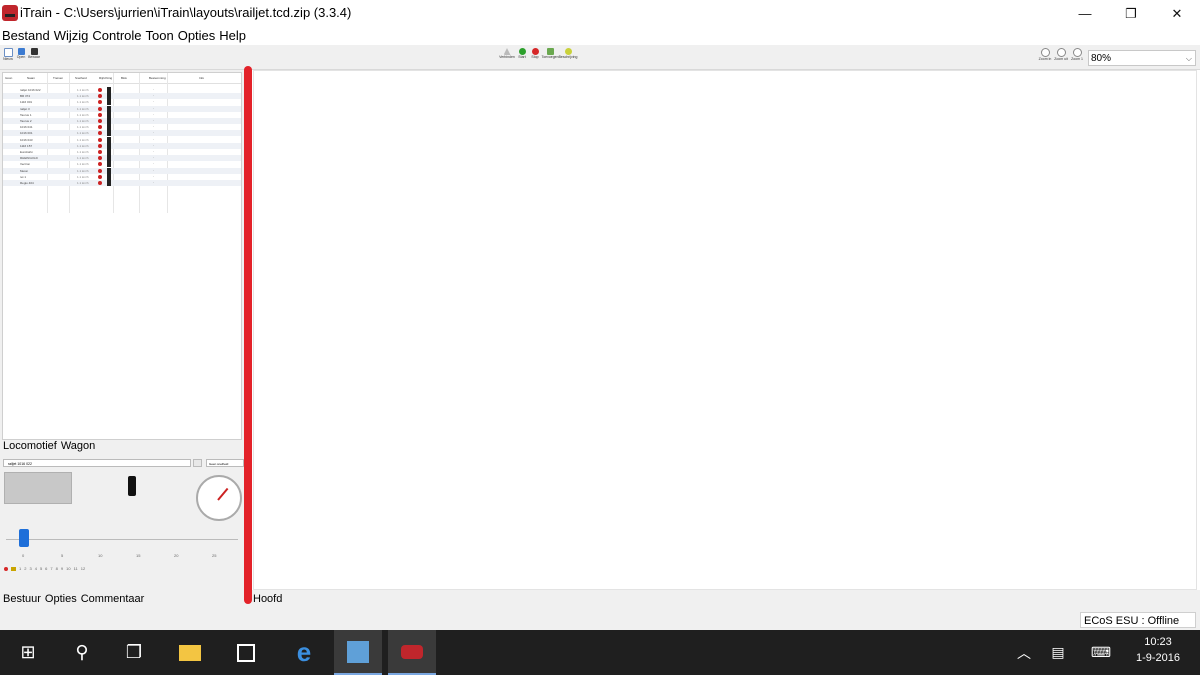  I want to click on table-row: Regio 404 1.1 km/h -, so click(122, 183).